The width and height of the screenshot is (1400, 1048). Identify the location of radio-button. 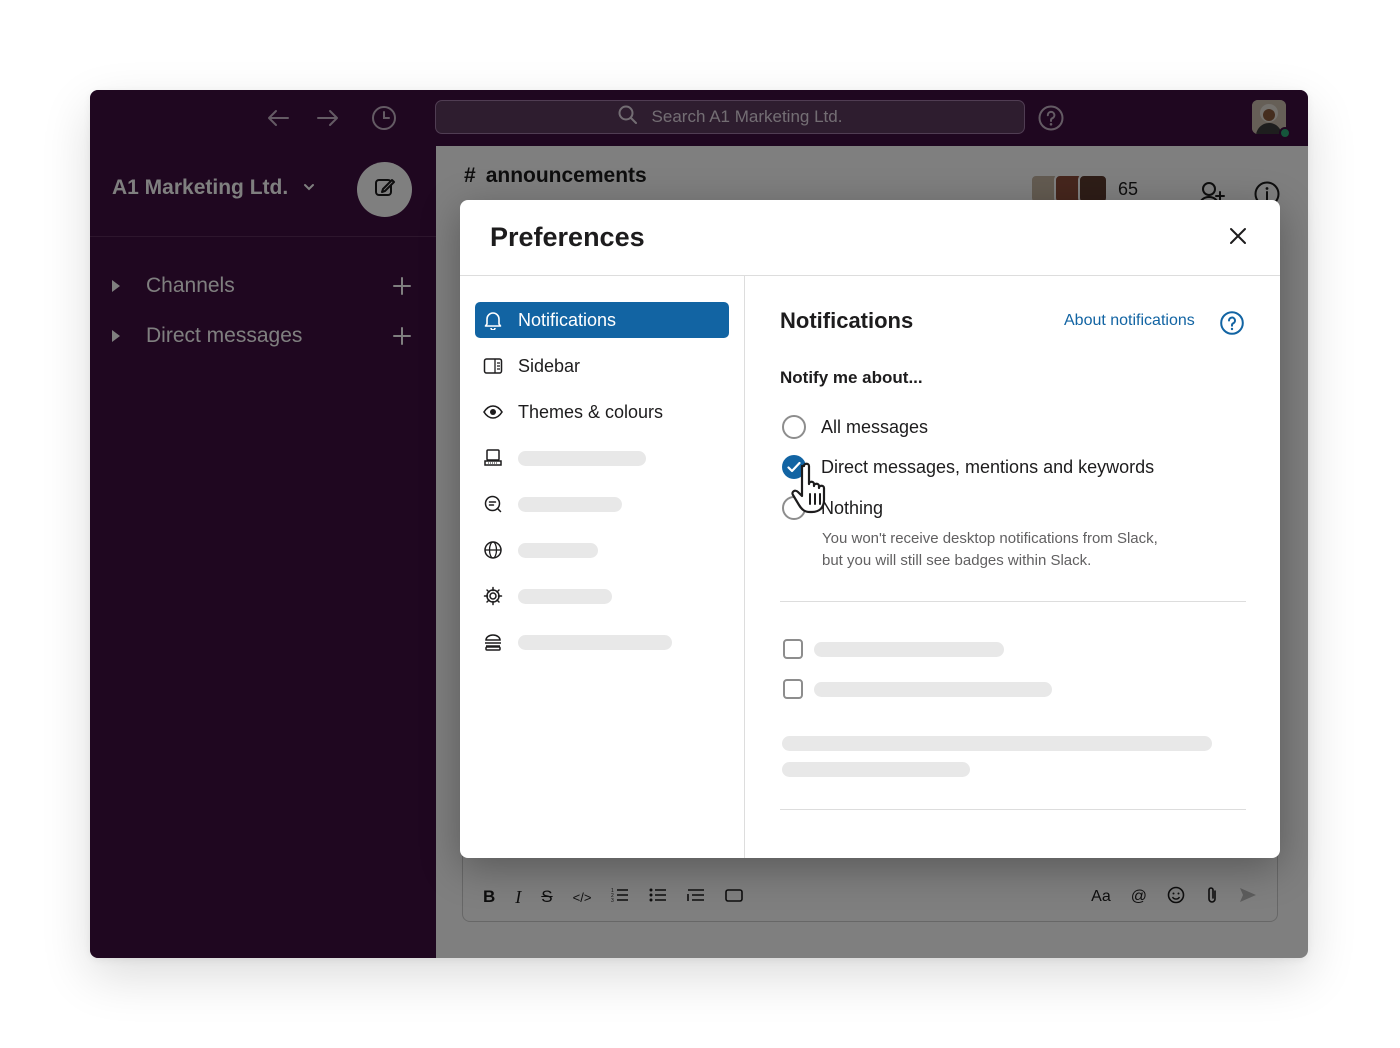
(794, 427).